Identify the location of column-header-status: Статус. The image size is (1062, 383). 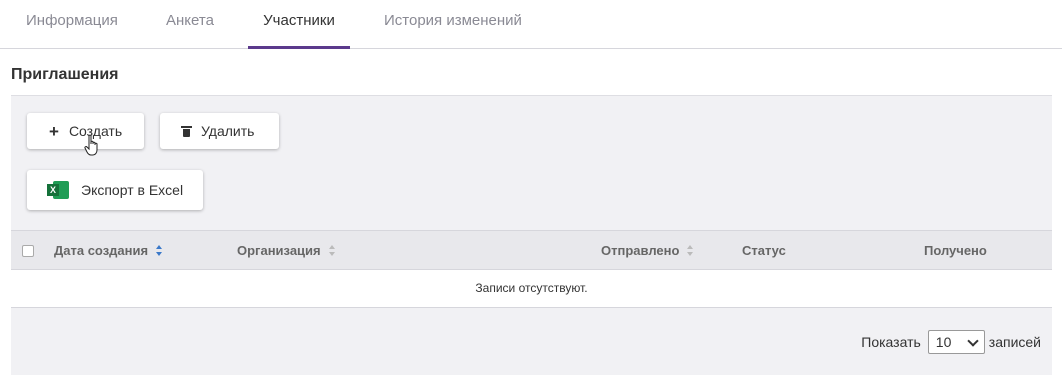
(764, 250).